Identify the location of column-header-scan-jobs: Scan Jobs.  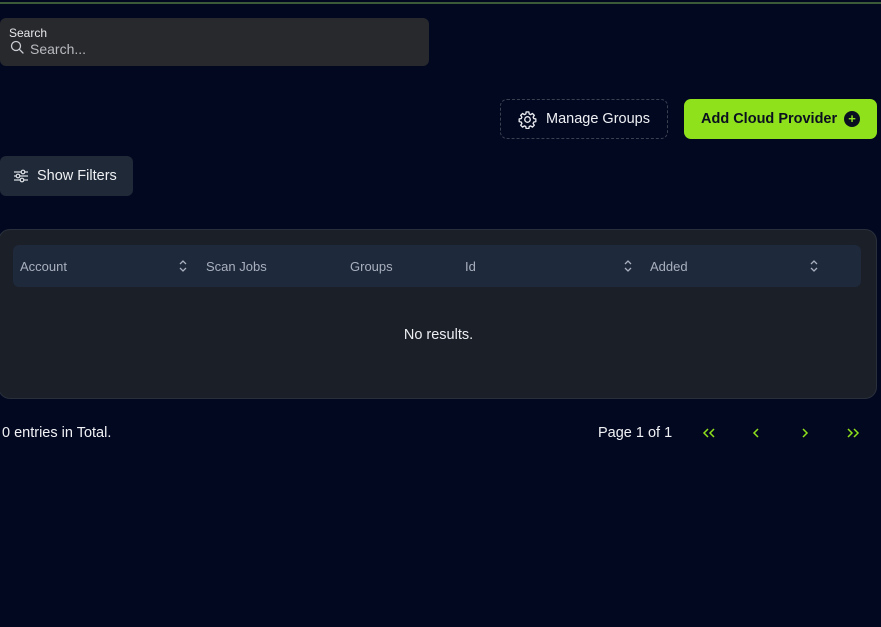
(236, 266).